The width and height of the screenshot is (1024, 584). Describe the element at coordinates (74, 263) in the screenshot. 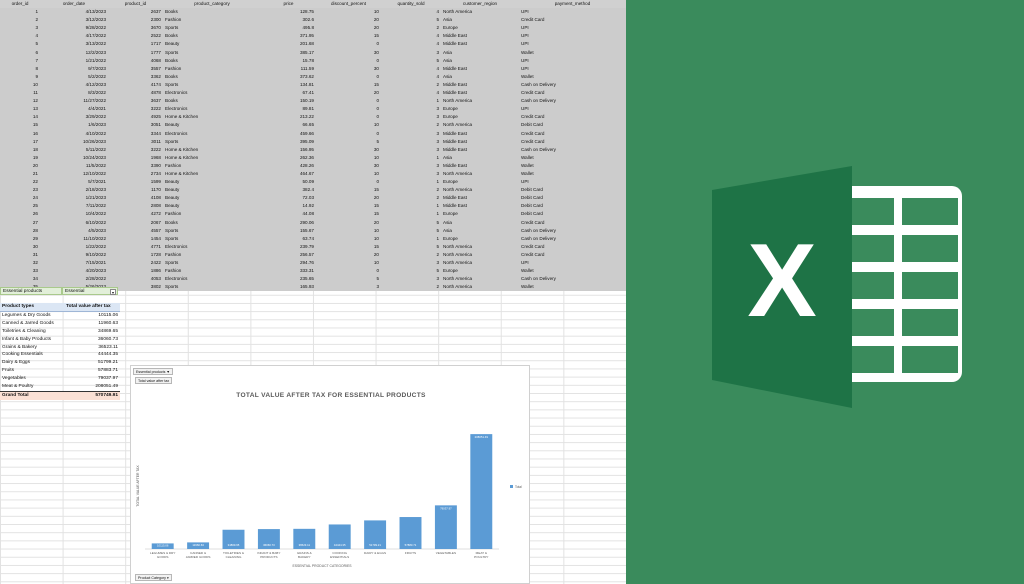

I see `table-cell: 7/15/2021` at that location.